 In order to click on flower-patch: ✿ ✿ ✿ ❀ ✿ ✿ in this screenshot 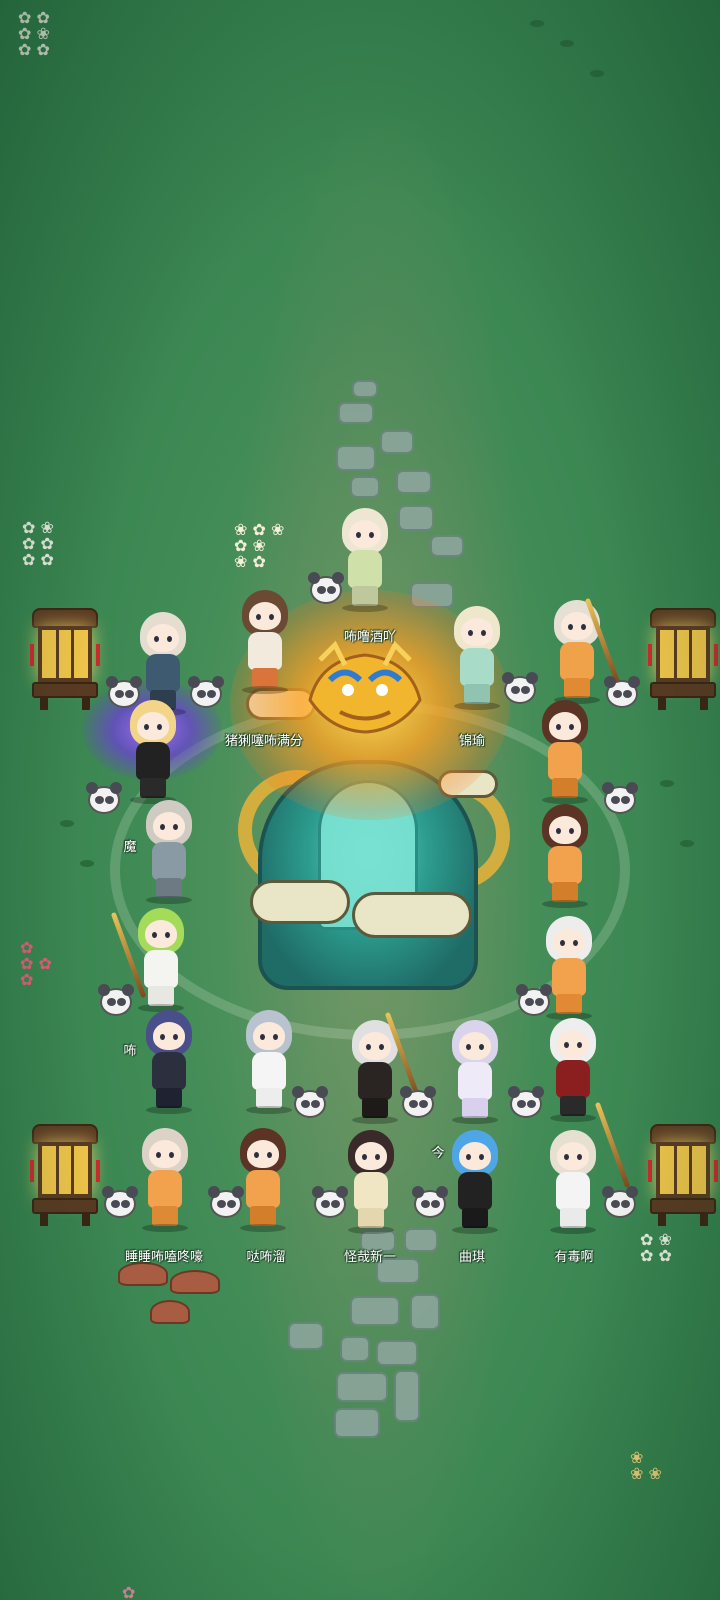, I will do `click(34, 33)`.